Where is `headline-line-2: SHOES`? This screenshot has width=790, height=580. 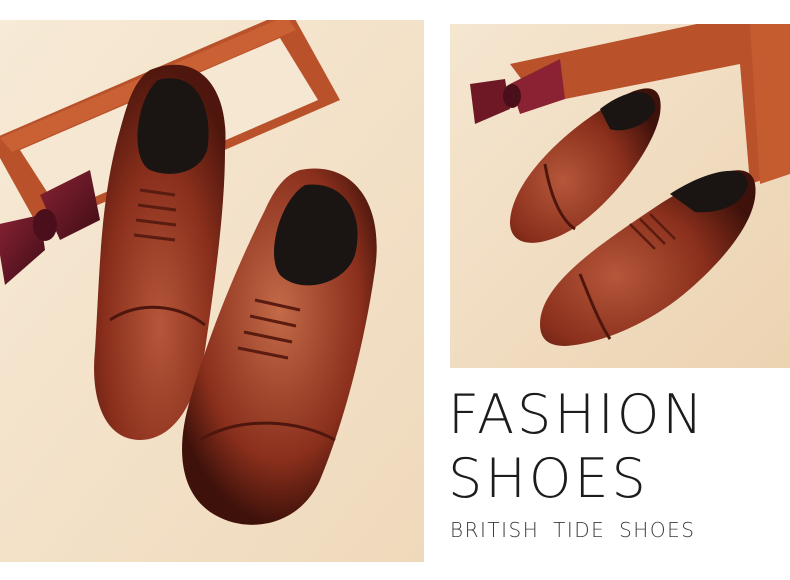 headline-line-2: SHOES is located at coordinates (548, 478).